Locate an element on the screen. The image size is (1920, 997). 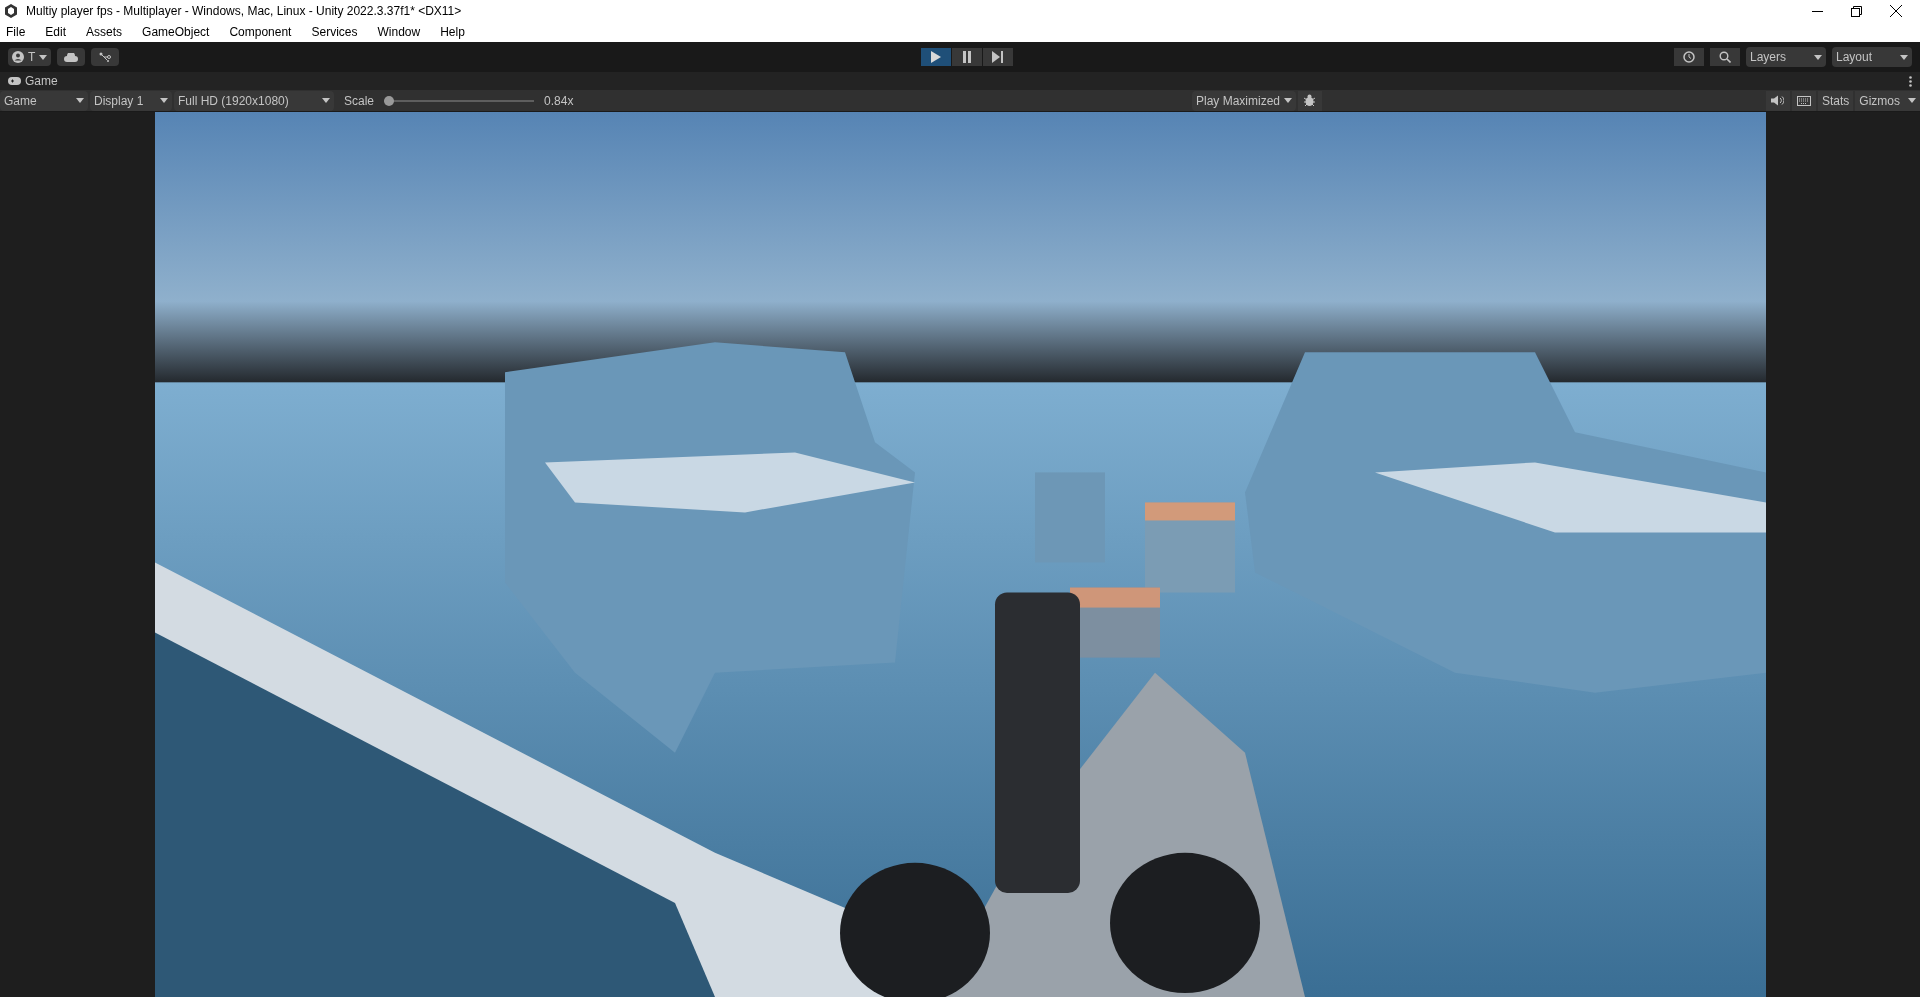
pause-button is located at coordinates (967, 57).